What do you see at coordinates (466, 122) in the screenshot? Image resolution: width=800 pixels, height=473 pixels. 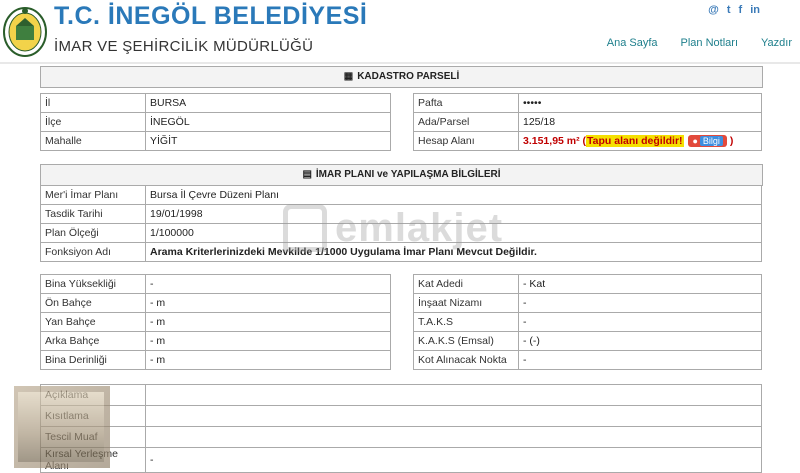 I see `row-label: Ada/Parsel` at bounding box center [466, 122].